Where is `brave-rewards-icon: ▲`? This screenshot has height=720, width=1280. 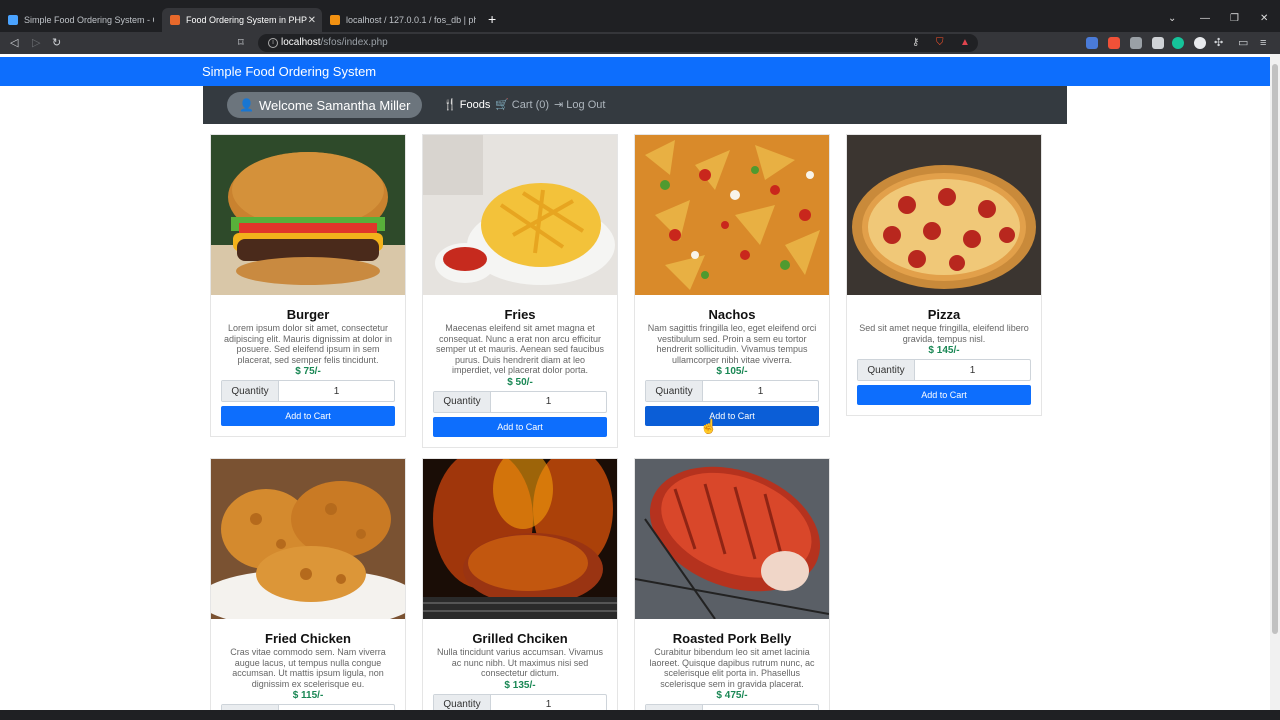
brave-rewards-icon: ▲ is located at coordinates (965, 42).